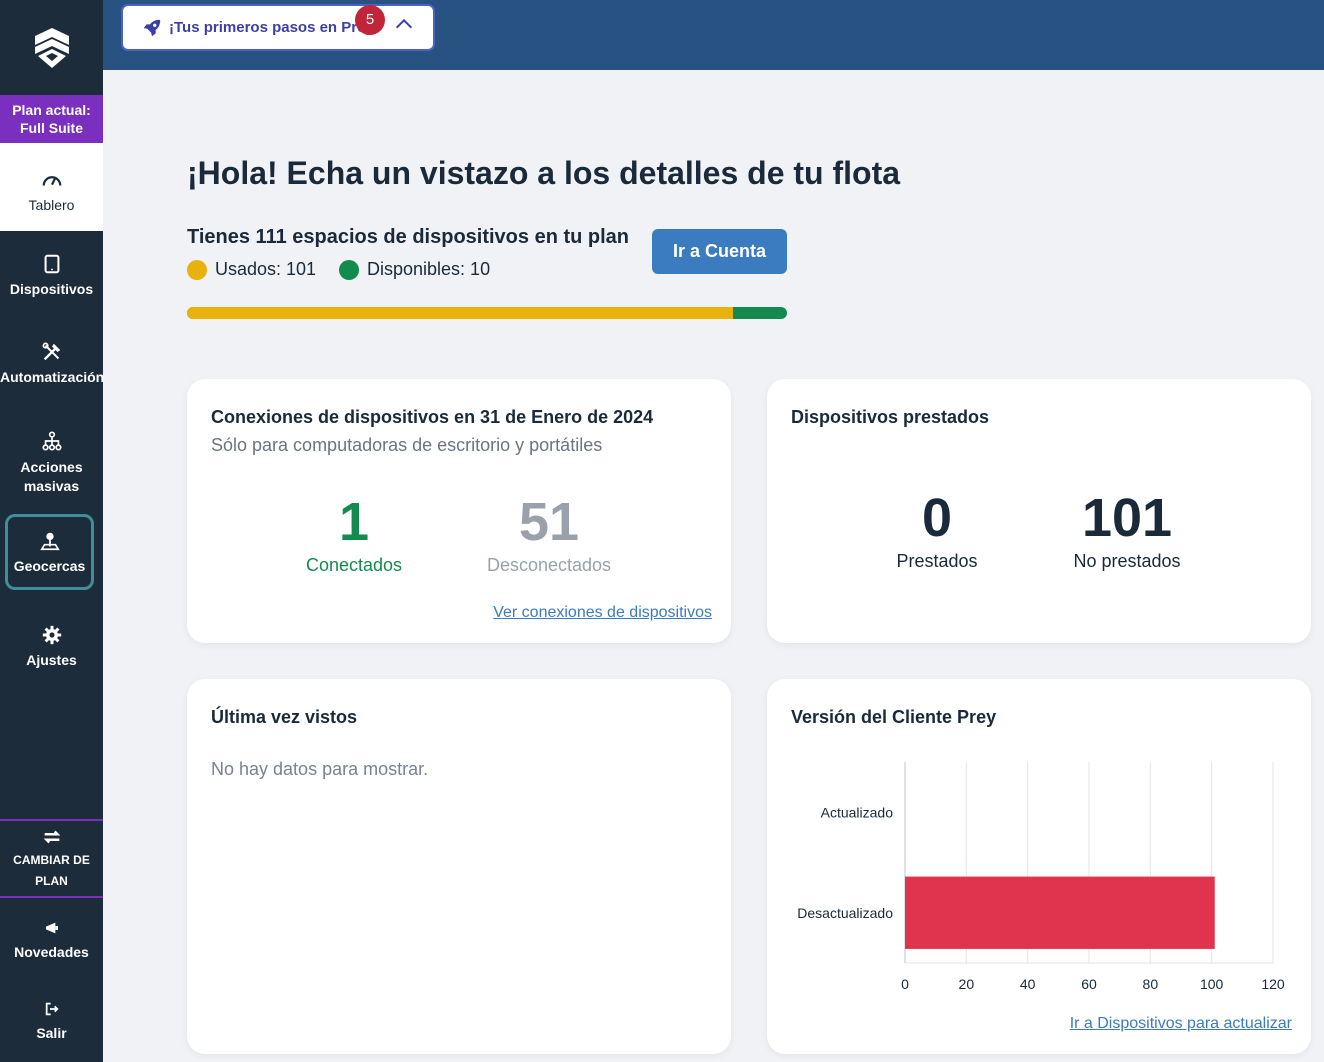 Image resolution: width=1324 pixels, height=1062 pixels. What do you see at coordinates (937, 561) in the screenshot?
I see `loaned-label: Prestados` at bounding box center [937, 561].